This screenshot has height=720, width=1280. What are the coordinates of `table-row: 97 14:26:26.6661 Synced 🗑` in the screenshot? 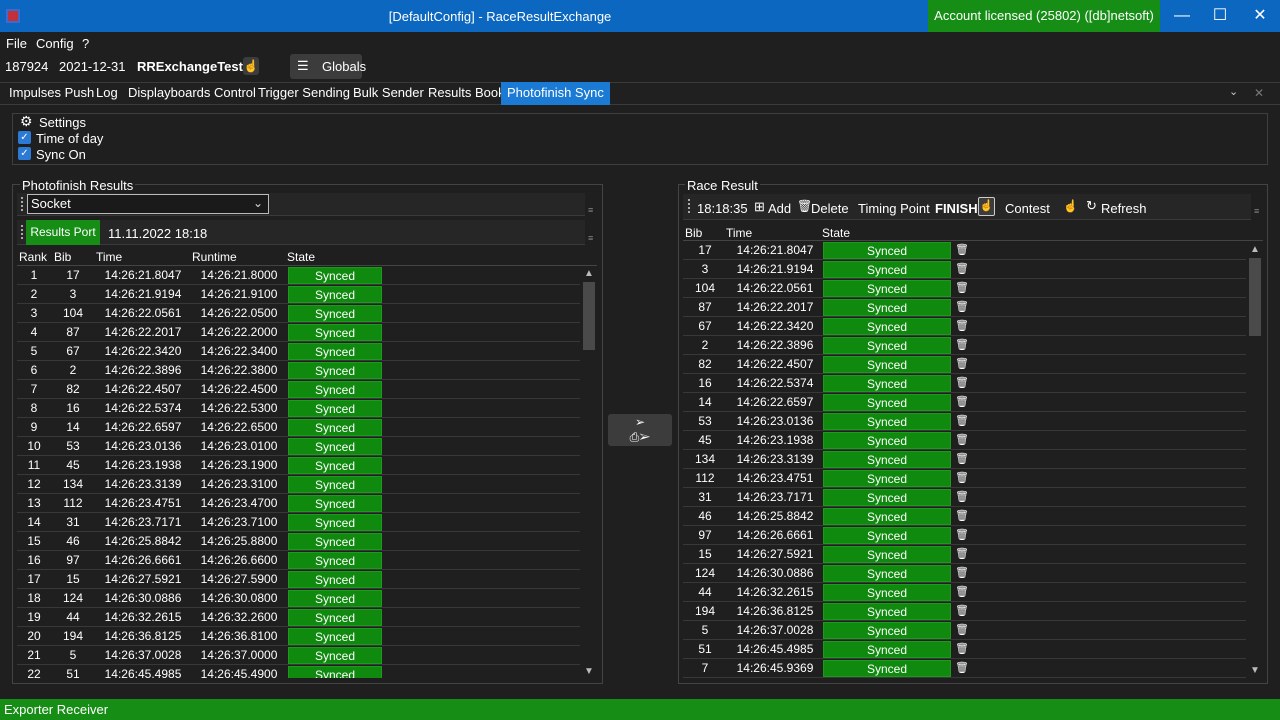 It's located at (964, 535).